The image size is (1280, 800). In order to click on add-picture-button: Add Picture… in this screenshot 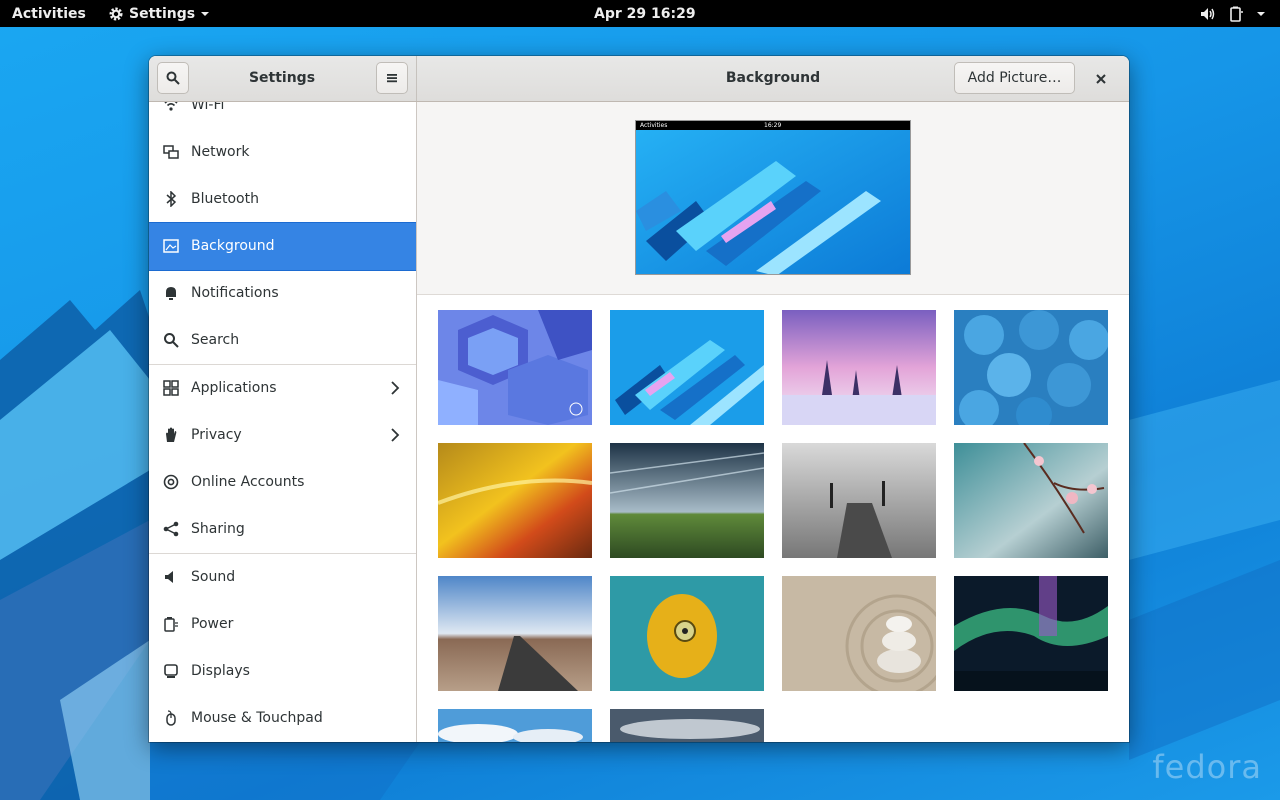, I will do `click(1014, 78)`.